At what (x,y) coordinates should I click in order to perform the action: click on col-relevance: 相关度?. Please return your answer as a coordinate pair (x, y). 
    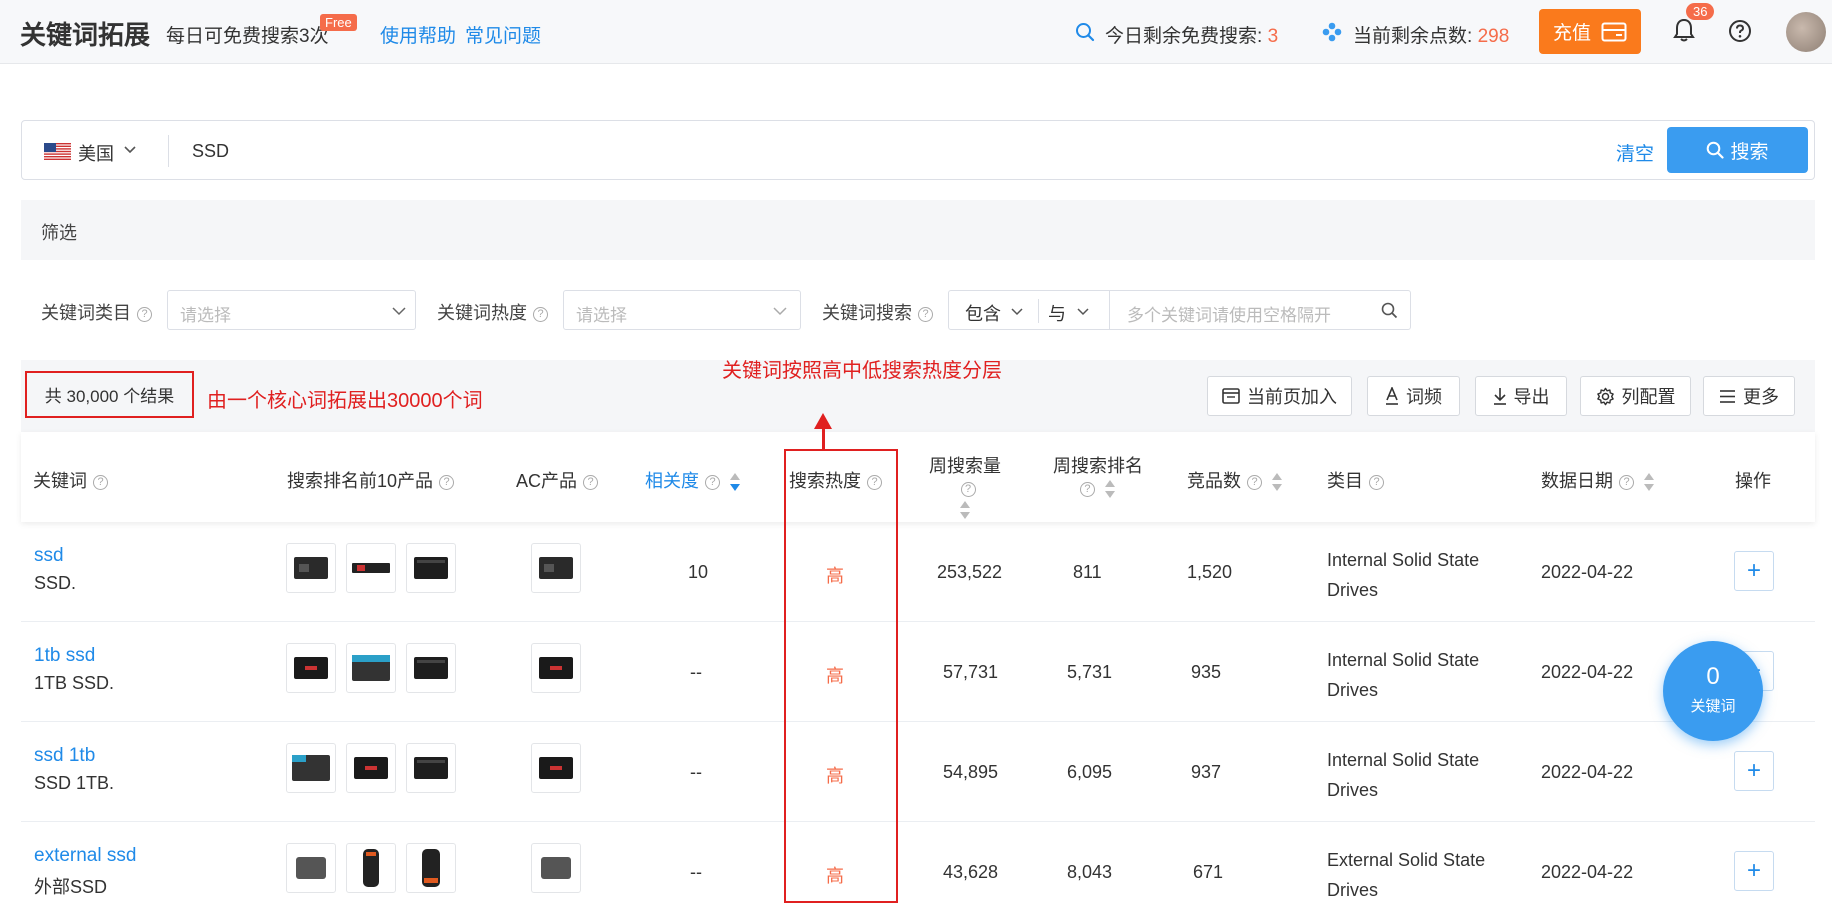
    Looking at the image, I should click on (693, 480).